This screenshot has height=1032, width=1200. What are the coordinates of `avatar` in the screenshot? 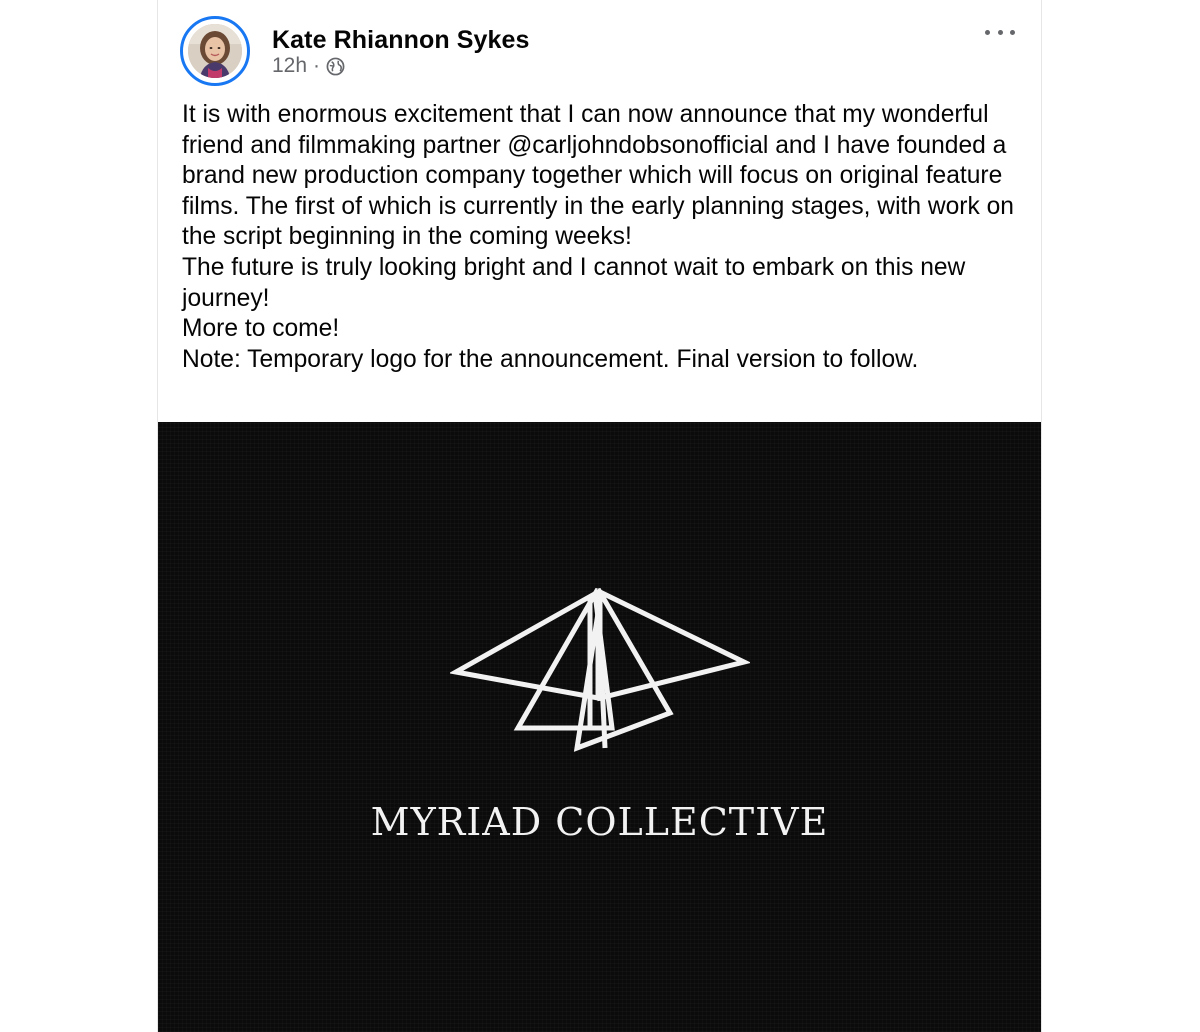 It's located at (215, 51).